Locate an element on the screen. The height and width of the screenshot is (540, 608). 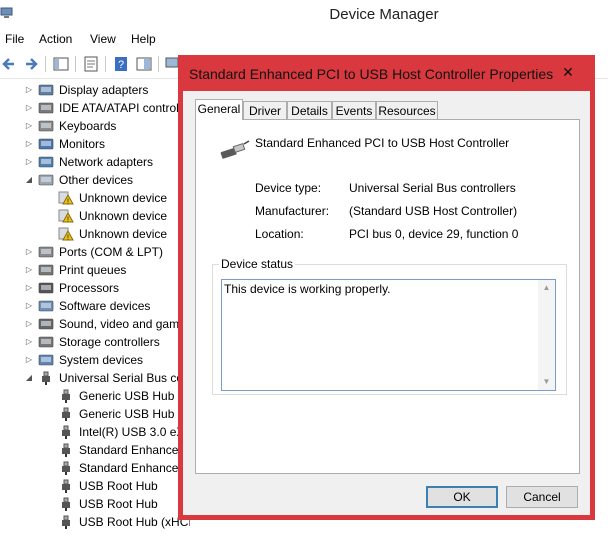
show-hidden-icon is located at coordinates (144, 64).